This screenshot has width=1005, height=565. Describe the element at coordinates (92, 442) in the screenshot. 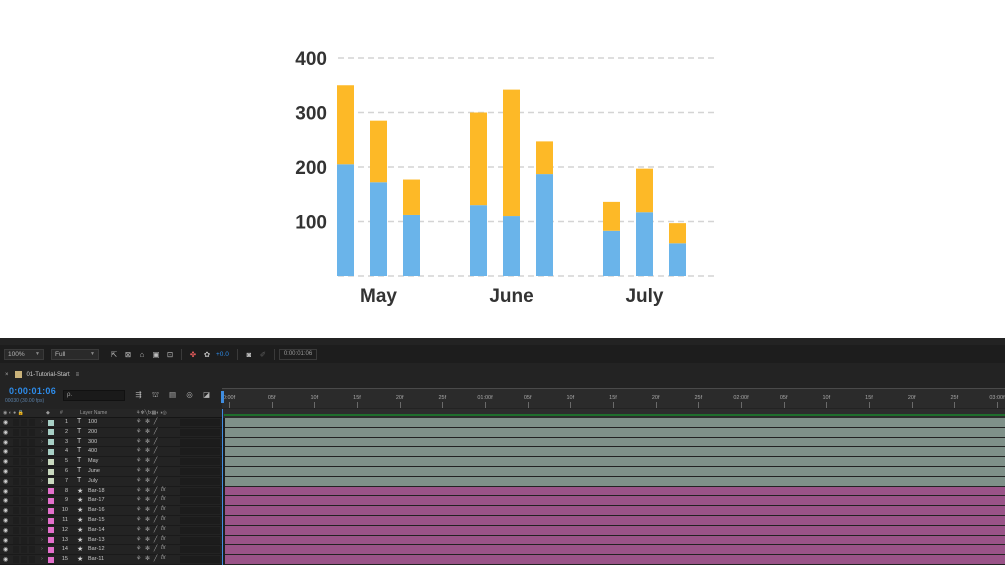

I see `layer-name: 300` at that location.